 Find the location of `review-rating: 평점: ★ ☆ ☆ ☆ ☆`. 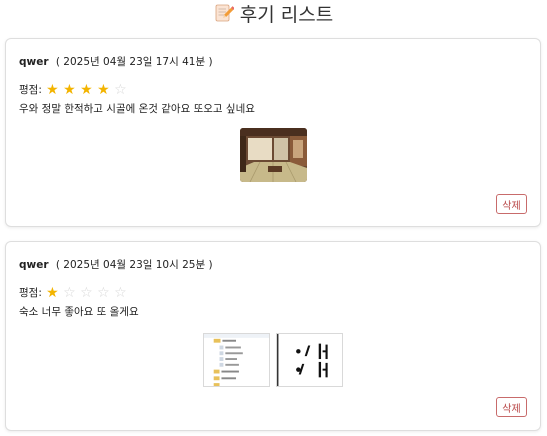

review-rating: 평점: ★ ☆ ☆ ☆ ☆ is located at coordinates (73, 292).